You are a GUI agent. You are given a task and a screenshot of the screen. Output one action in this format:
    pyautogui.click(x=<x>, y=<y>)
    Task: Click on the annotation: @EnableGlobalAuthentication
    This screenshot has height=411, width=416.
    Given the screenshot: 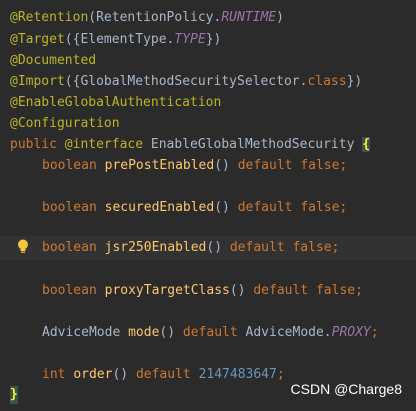 What is the action you would take?
    pyautogui.click(x=116, y=102)
    